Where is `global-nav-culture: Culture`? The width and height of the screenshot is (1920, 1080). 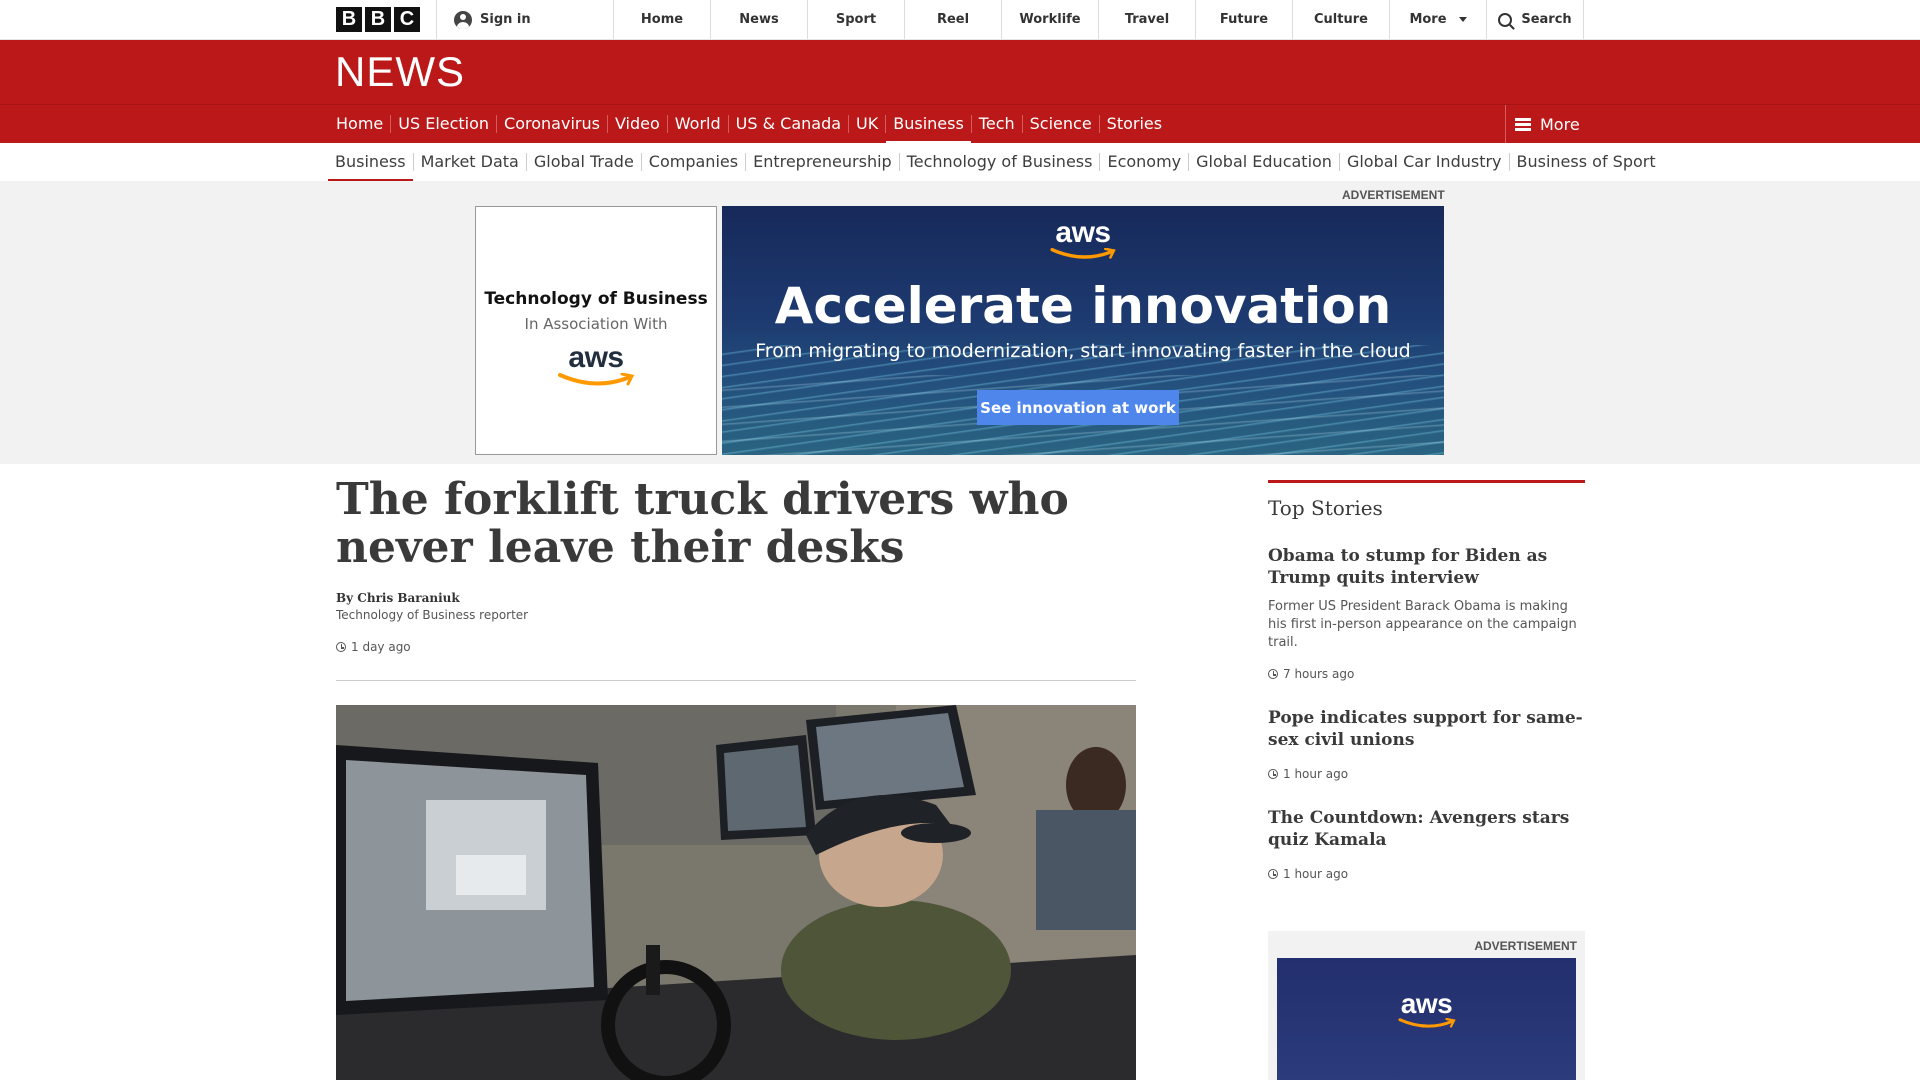 global-nav-culture: Culture is located at coordinates (1340, 19).